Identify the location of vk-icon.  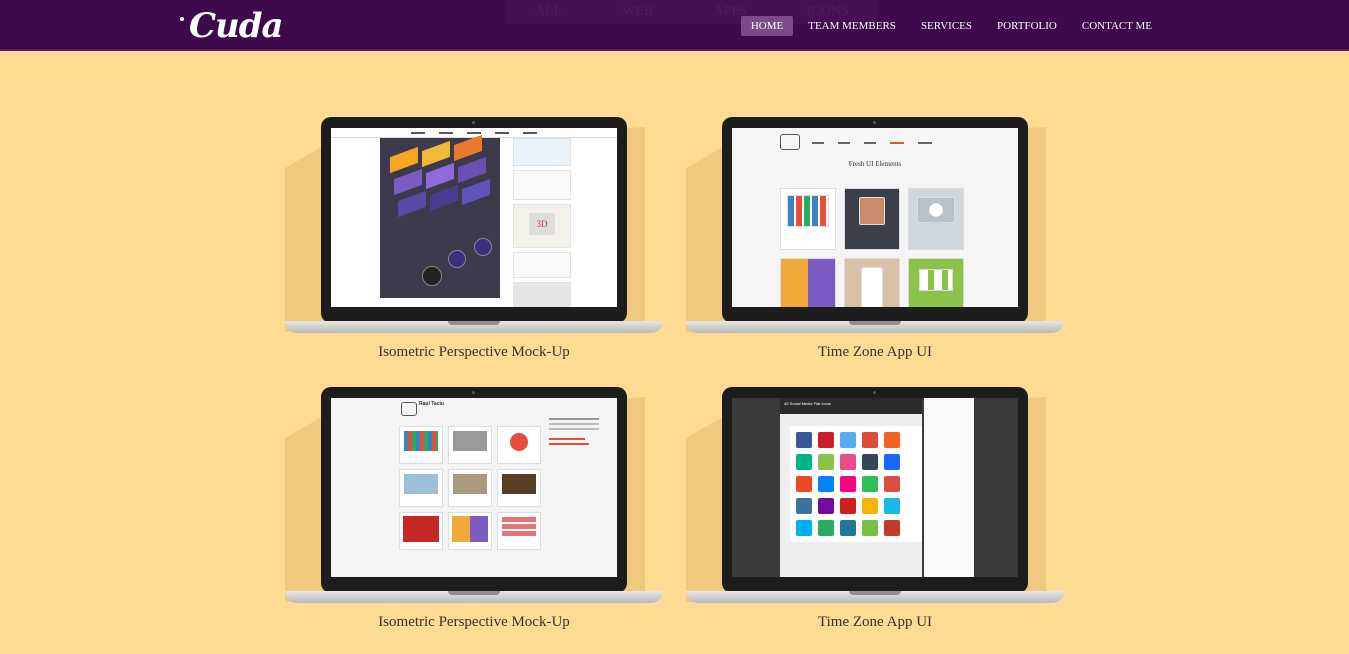
(870, 484).